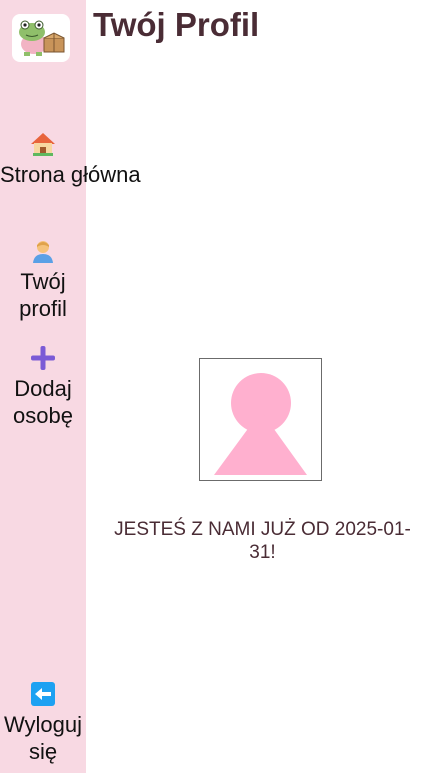 The image size is (433, 773). I want to click on nav-item-home: Strona główna, so click(70, 159).